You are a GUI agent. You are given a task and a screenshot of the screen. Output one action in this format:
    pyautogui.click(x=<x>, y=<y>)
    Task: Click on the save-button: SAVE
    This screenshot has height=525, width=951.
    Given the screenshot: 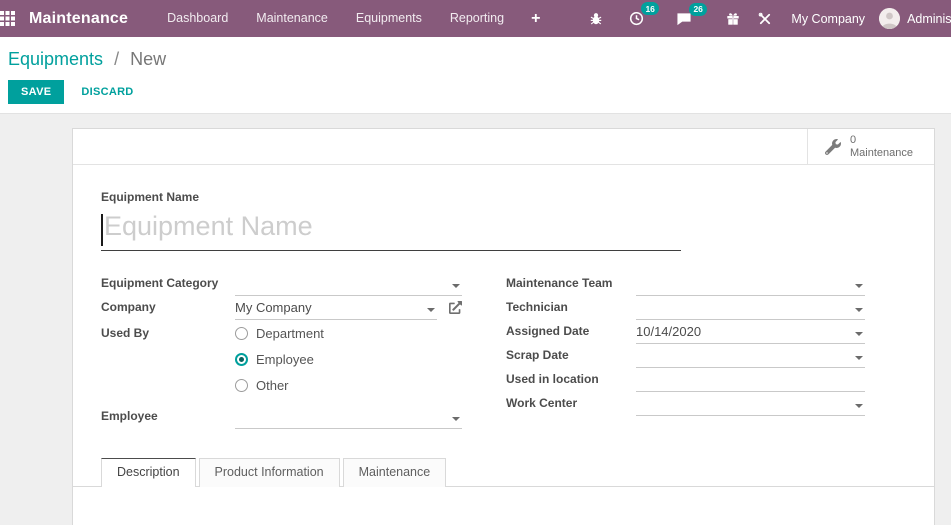 What is the action you would take?
    pyautogui.click(x=36, y=92)
    